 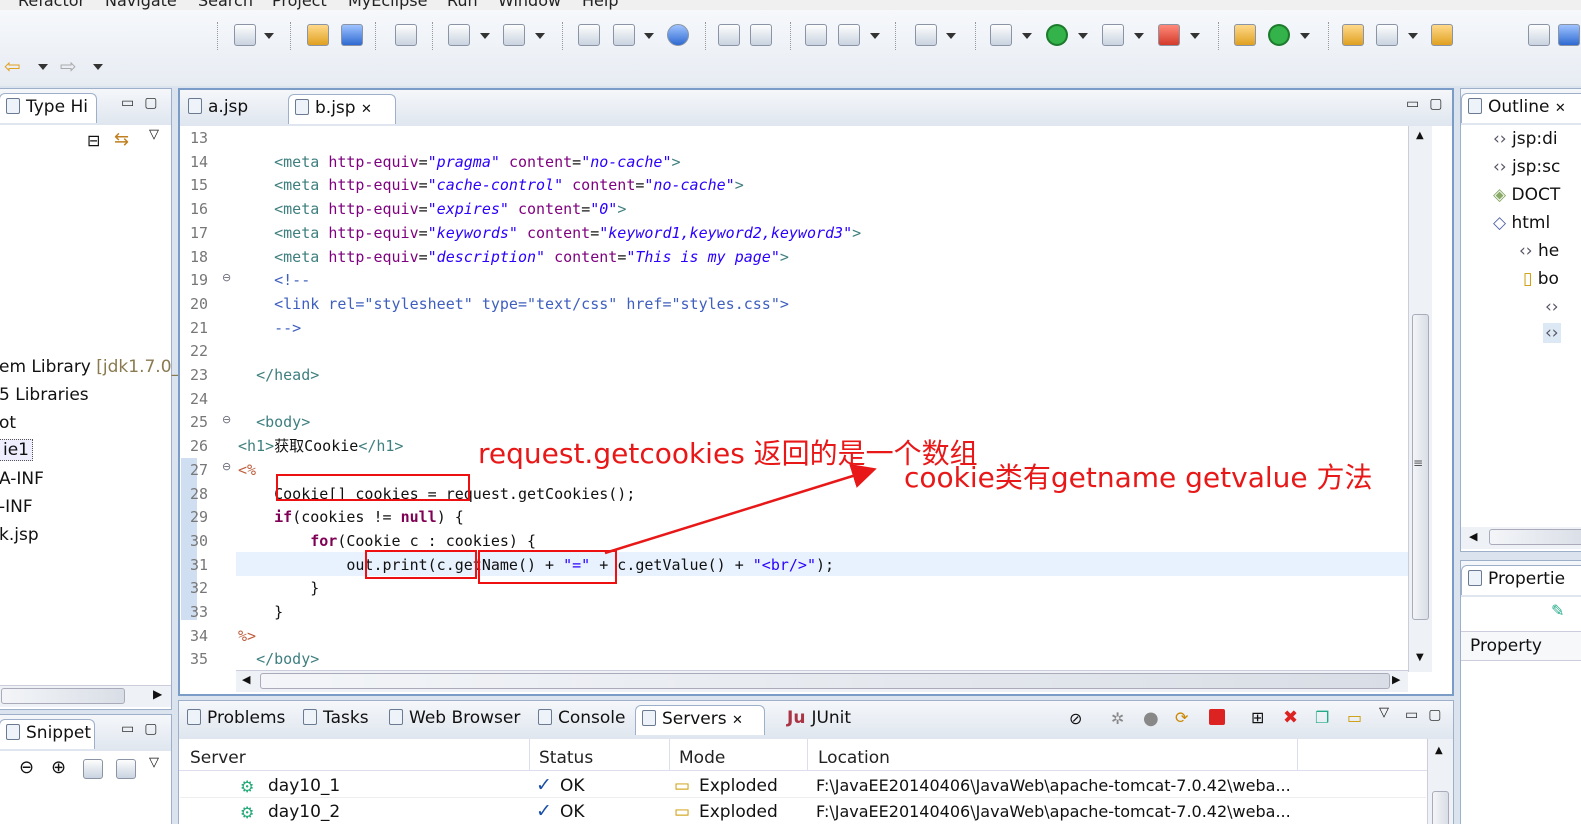 What do you see at coordinates (1420, 657) in the screenshot?
I see `scroll-down-icon: ▼` at bounding box center [1420, 657].